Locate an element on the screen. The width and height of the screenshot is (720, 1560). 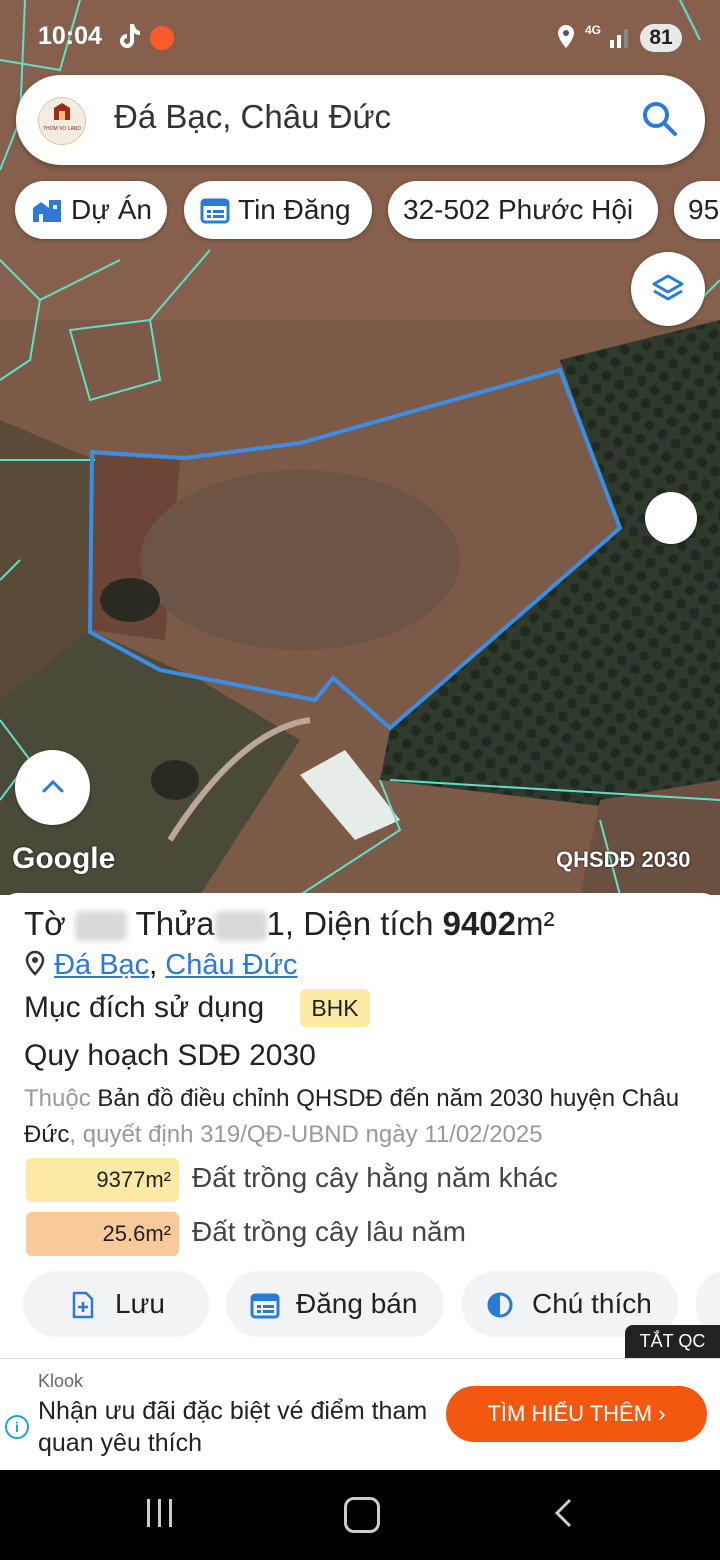
chevron-up-icon is located at coordinates (53, 786).